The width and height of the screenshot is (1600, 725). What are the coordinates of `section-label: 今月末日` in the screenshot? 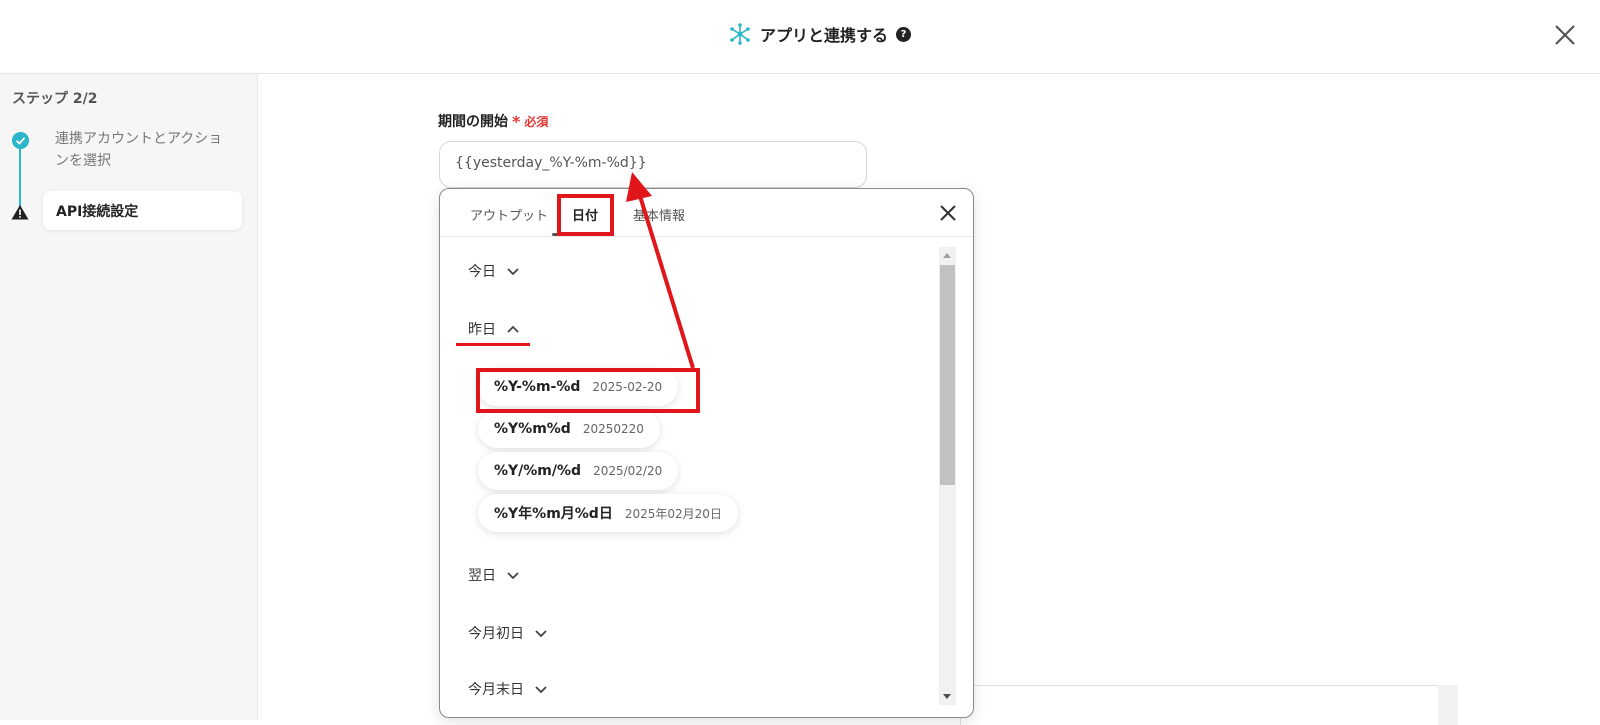 It's located at (496, 690).